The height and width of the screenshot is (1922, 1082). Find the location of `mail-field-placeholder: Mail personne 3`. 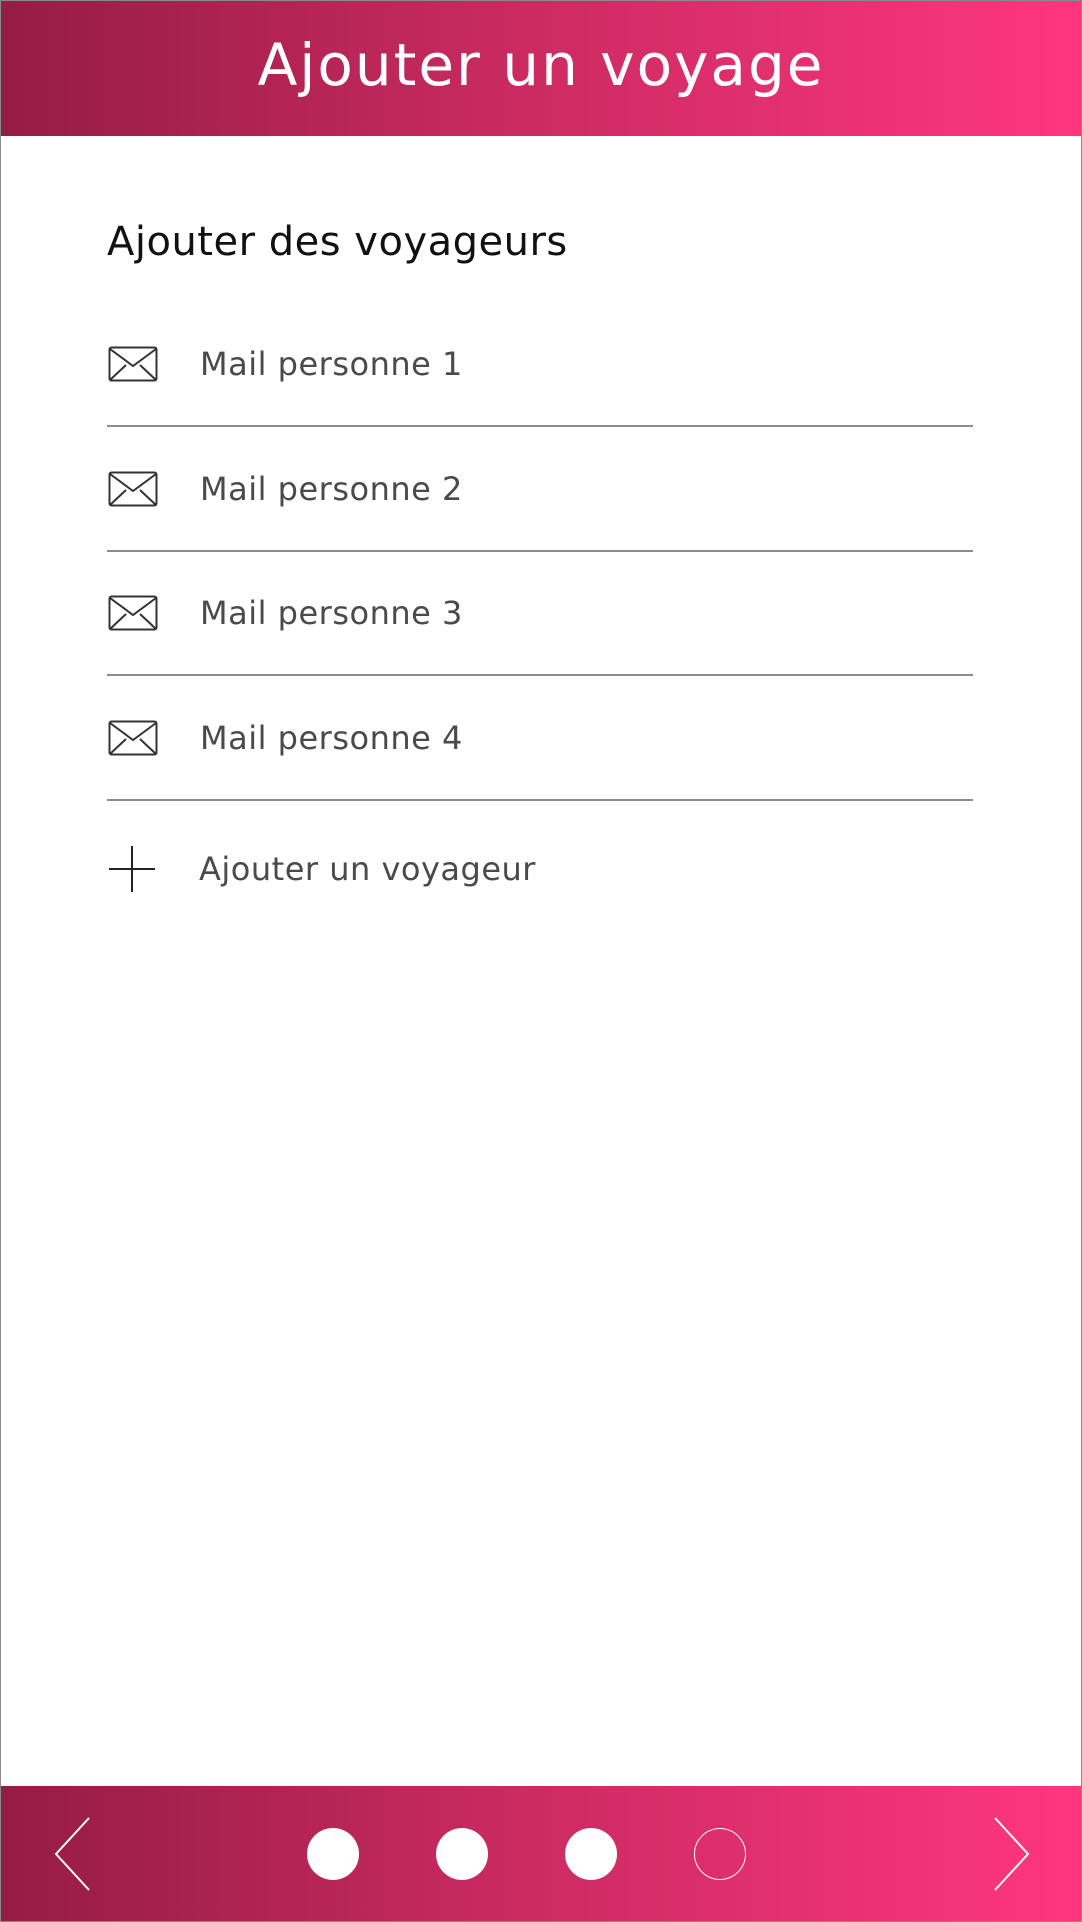

mail-field-placeholder: Mail personne 3 is located at coordinates (331, 613).